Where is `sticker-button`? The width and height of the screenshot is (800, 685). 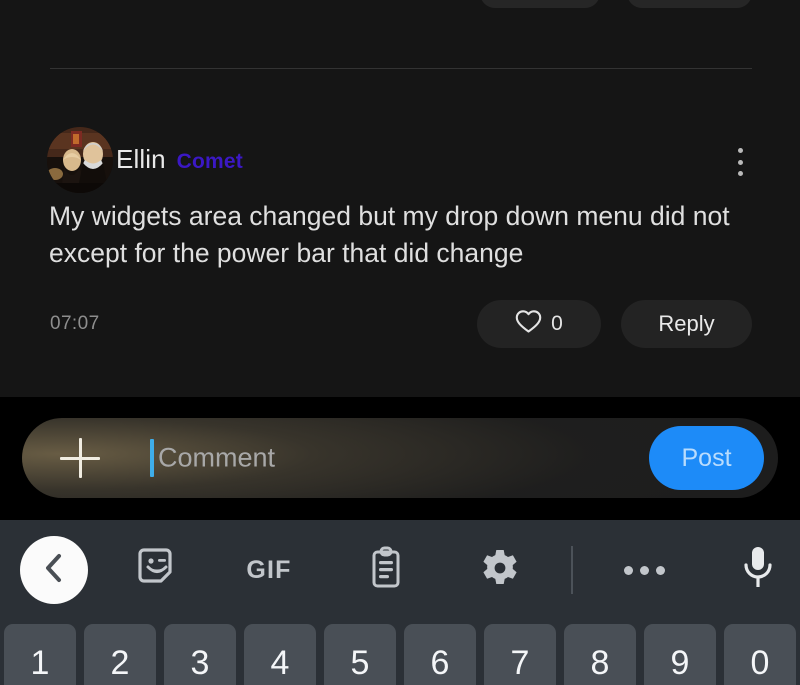
sticker-button is located at coordinates (158, 570).